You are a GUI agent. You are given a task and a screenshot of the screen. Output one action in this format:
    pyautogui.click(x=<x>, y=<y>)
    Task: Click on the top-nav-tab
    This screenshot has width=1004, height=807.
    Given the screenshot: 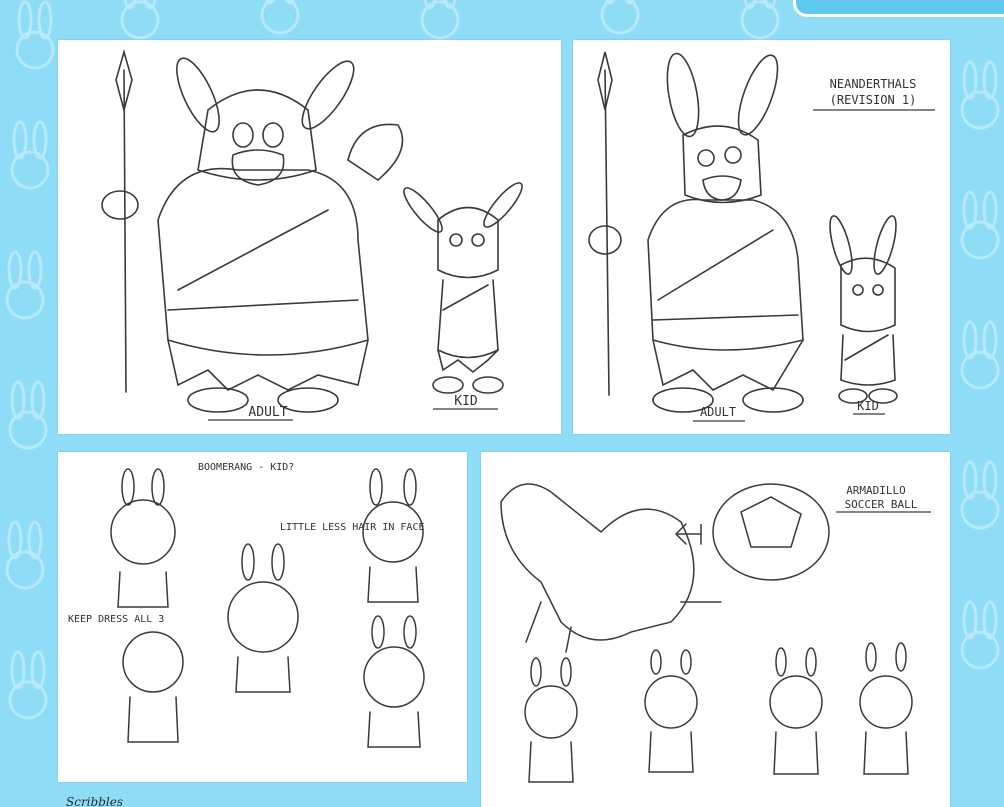 What is the action you would take?
    pyautogui.click(x=898, y=8)
    